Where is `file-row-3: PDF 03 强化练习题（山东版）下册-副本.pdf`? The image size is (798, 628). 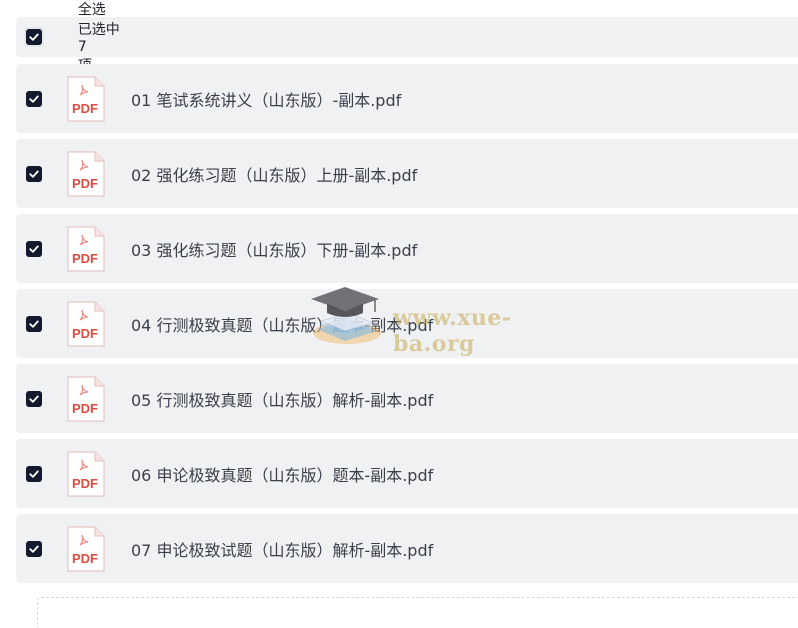 file-row-3: PDF 03 强化练习题（山东版）下册-副本.pdf is located at coordinates (407, 248).